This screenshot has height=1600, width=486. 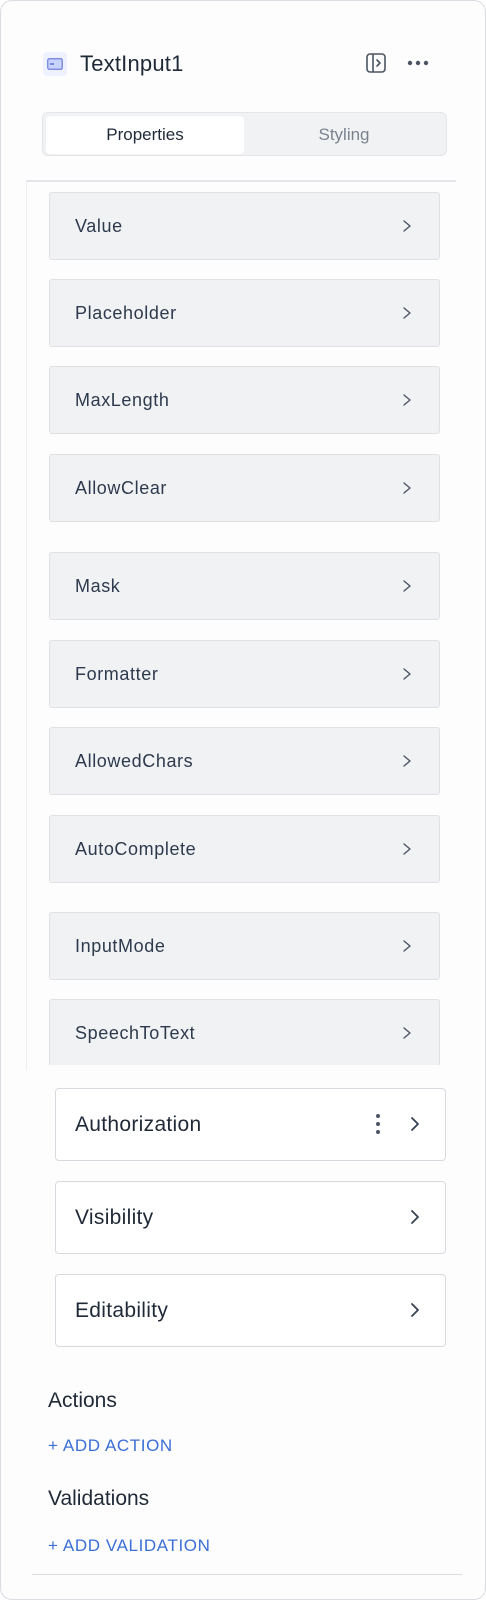 I want to click on property-label: AllowedChars, so click(x=134, y=761).